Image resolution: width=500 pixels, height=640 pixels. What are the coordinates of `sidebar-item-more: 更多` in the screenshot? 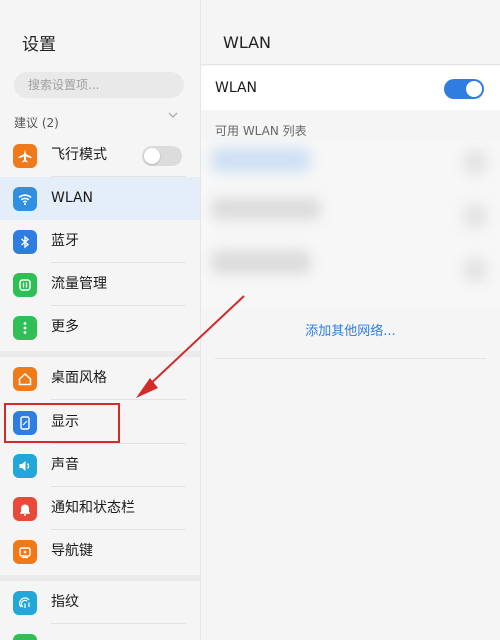 It's located at (100, 327).